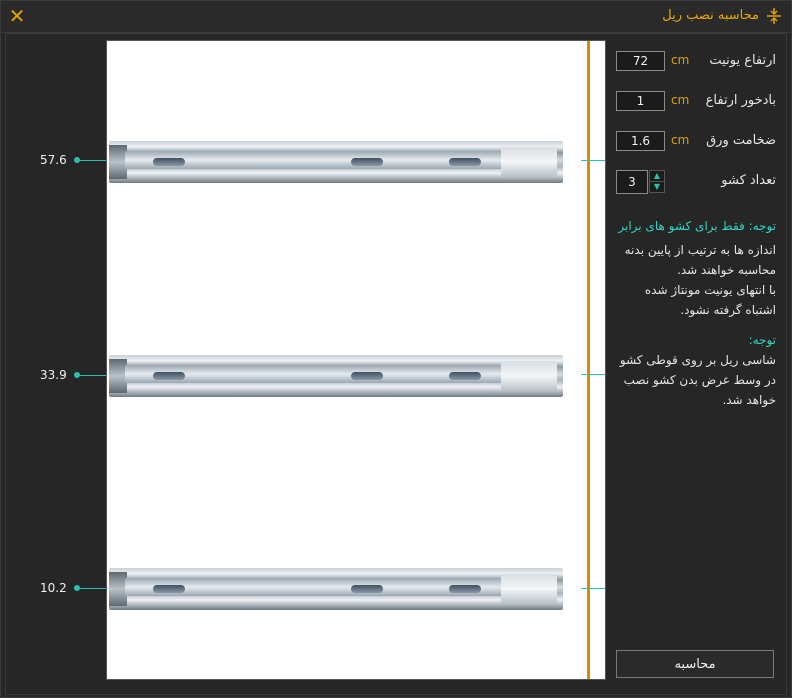 This screenshot has height=698, width=792. Describe the element at coordinates (742, 60) in the screenshot. I see `unit-height-label: ارتفاع یونیت` at that location.